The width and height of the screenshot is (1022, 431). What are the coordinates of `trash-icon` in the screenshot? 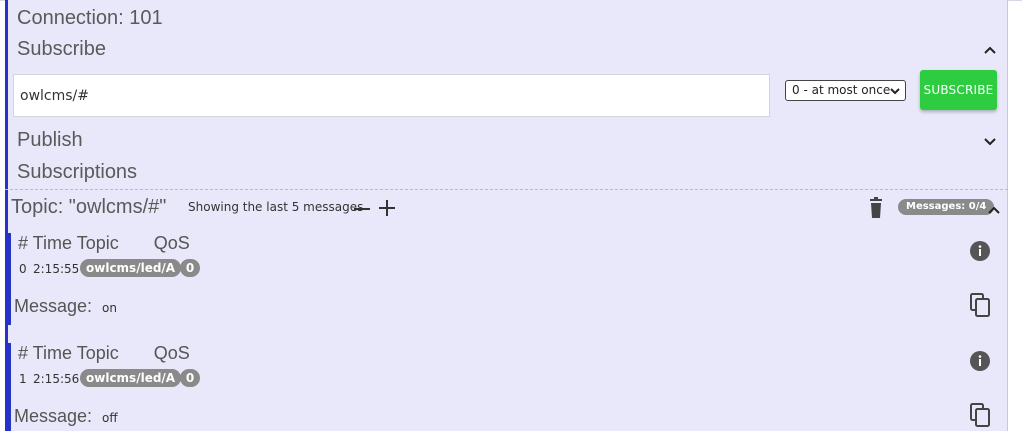 It's located at (876, 208).